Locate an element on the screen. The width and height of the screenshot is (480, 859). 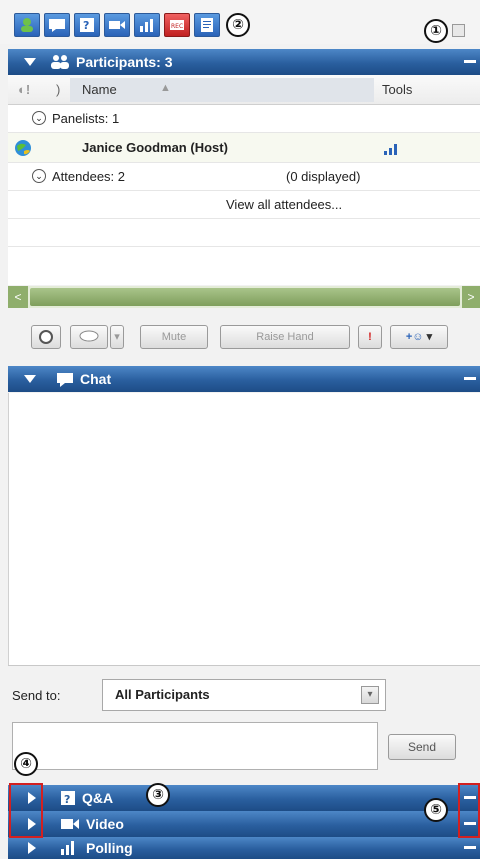
expand-controls-highlight is located at coordinates (26, 810).